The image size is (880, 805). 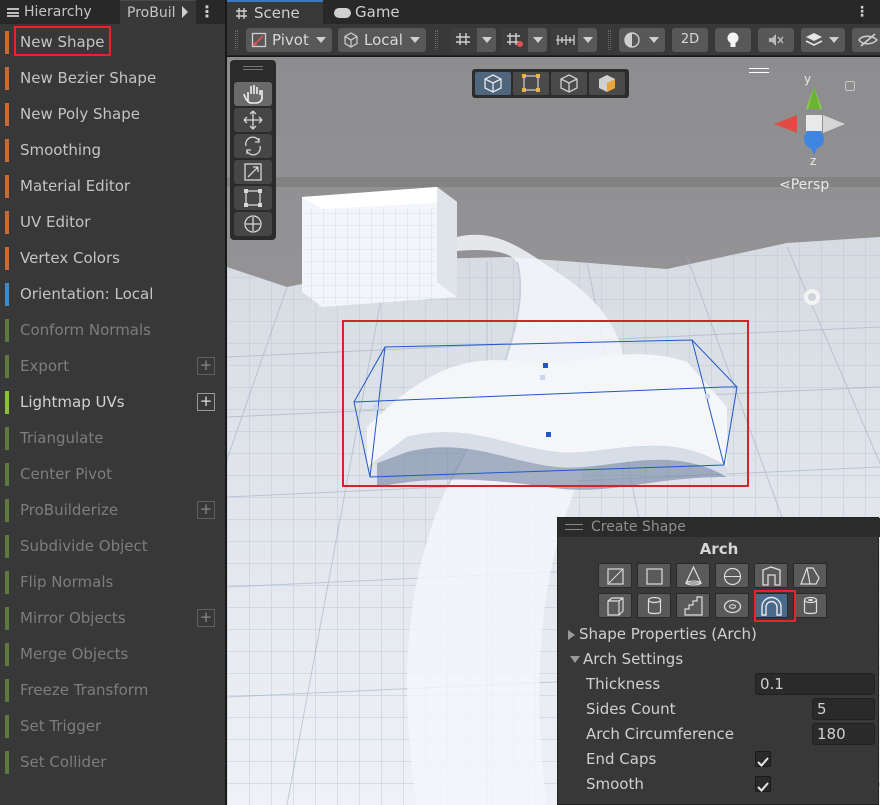 What do you see at coordinates (615, 605) in the screenshot?
I see `cube-shape-button` at bounding box center [615, 605].